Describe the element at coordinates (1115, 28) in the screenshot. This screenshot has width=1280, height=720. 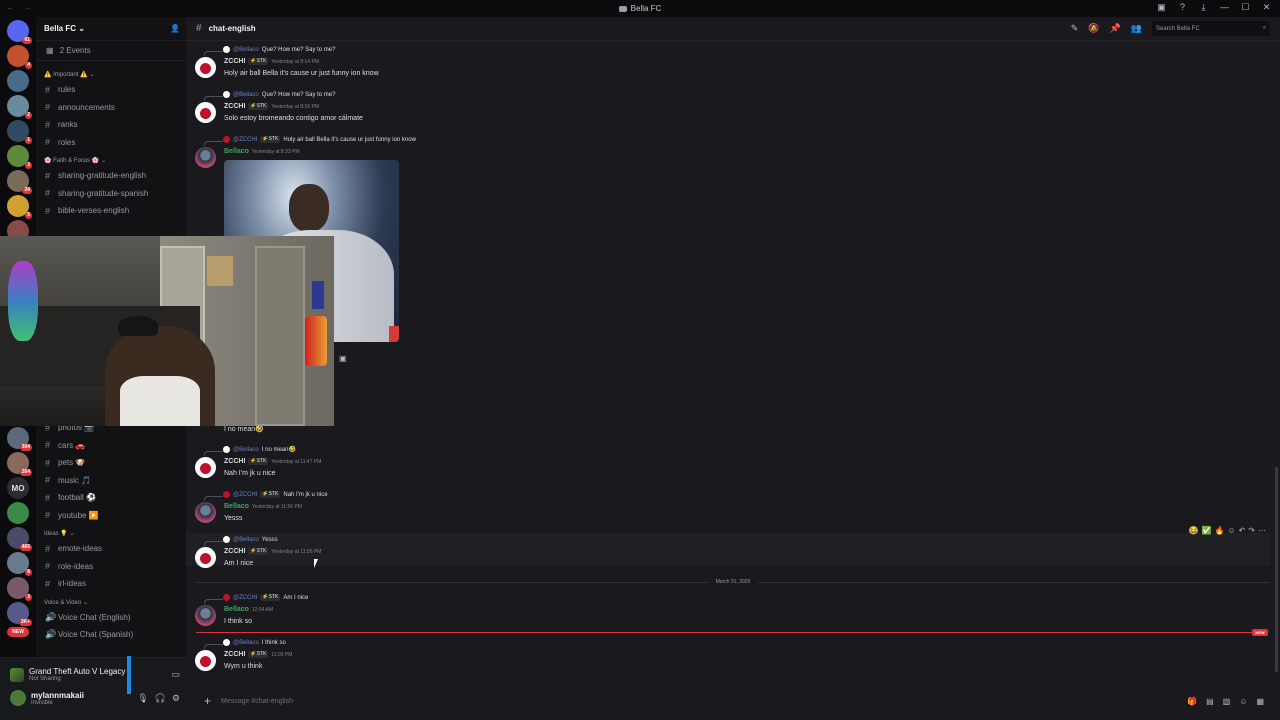
I see `pinned-icon: 📌` at that location.